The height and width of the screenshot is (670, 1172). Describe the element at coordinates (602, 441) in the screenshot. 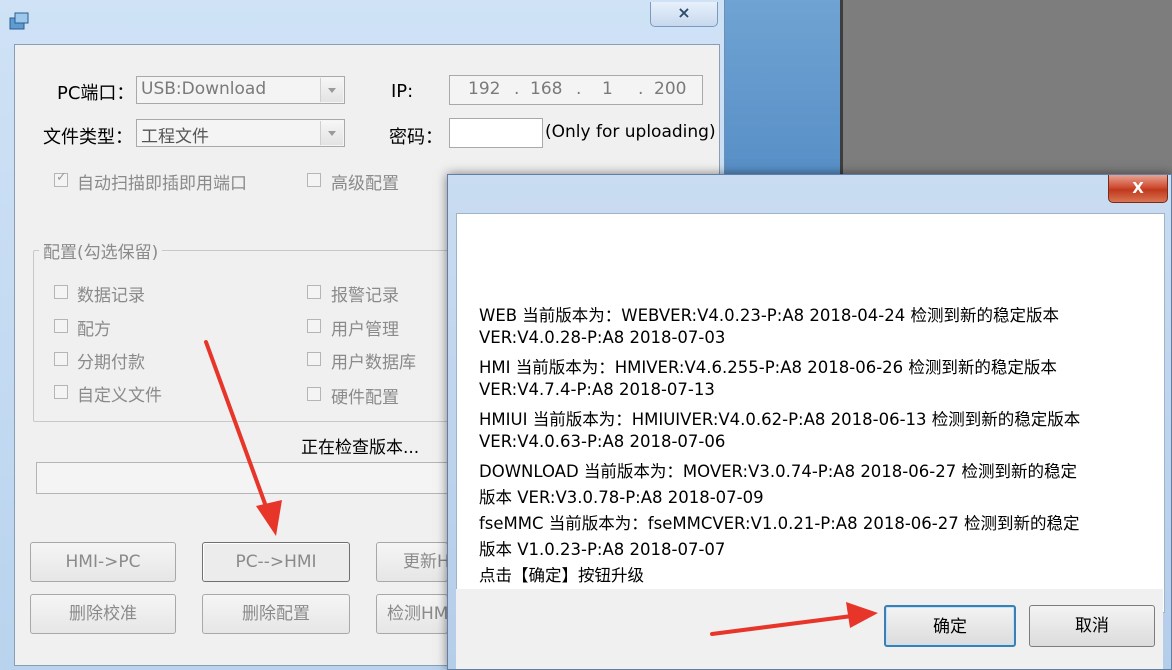

I see `message-line: VER:V4.0.63-P:A8 2018-07-06` at that location.